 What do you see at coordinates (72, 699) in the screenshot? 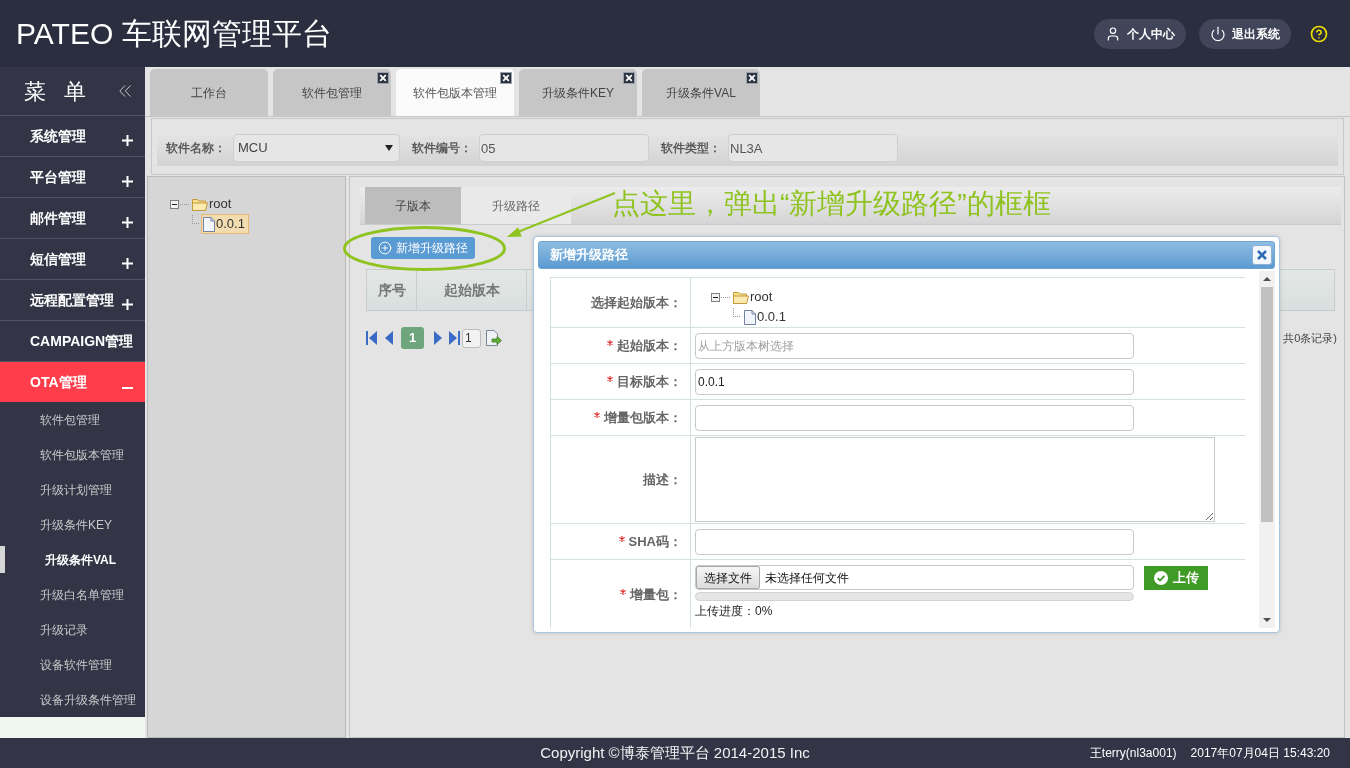
I see `menu-item: 设备升级条件管理` at bounding box center [72, 699].